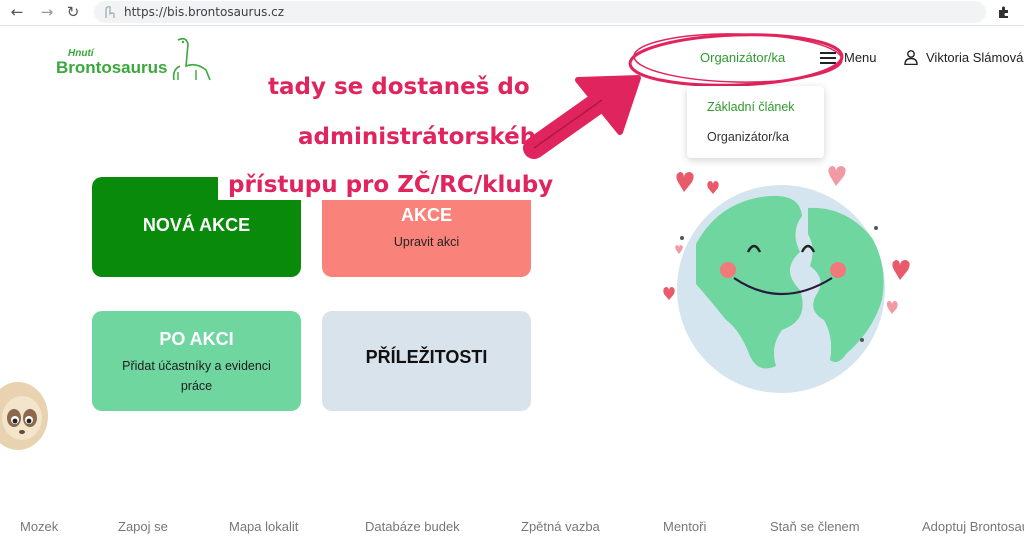 Image resolution: width=1024 pixels, height=537 pixels. I want to click on browser-toolbar: ← → ↻ https://bis.brontosaurus.cz, so click(512, 13).